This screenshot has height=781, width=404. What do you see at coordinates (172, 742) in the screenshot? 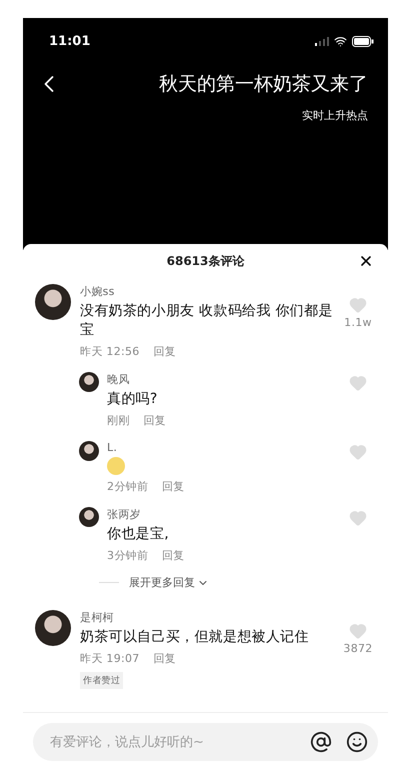
I see `comment-input: 有爱评论，说点儿好听的~` at bounding box center [172, 742].